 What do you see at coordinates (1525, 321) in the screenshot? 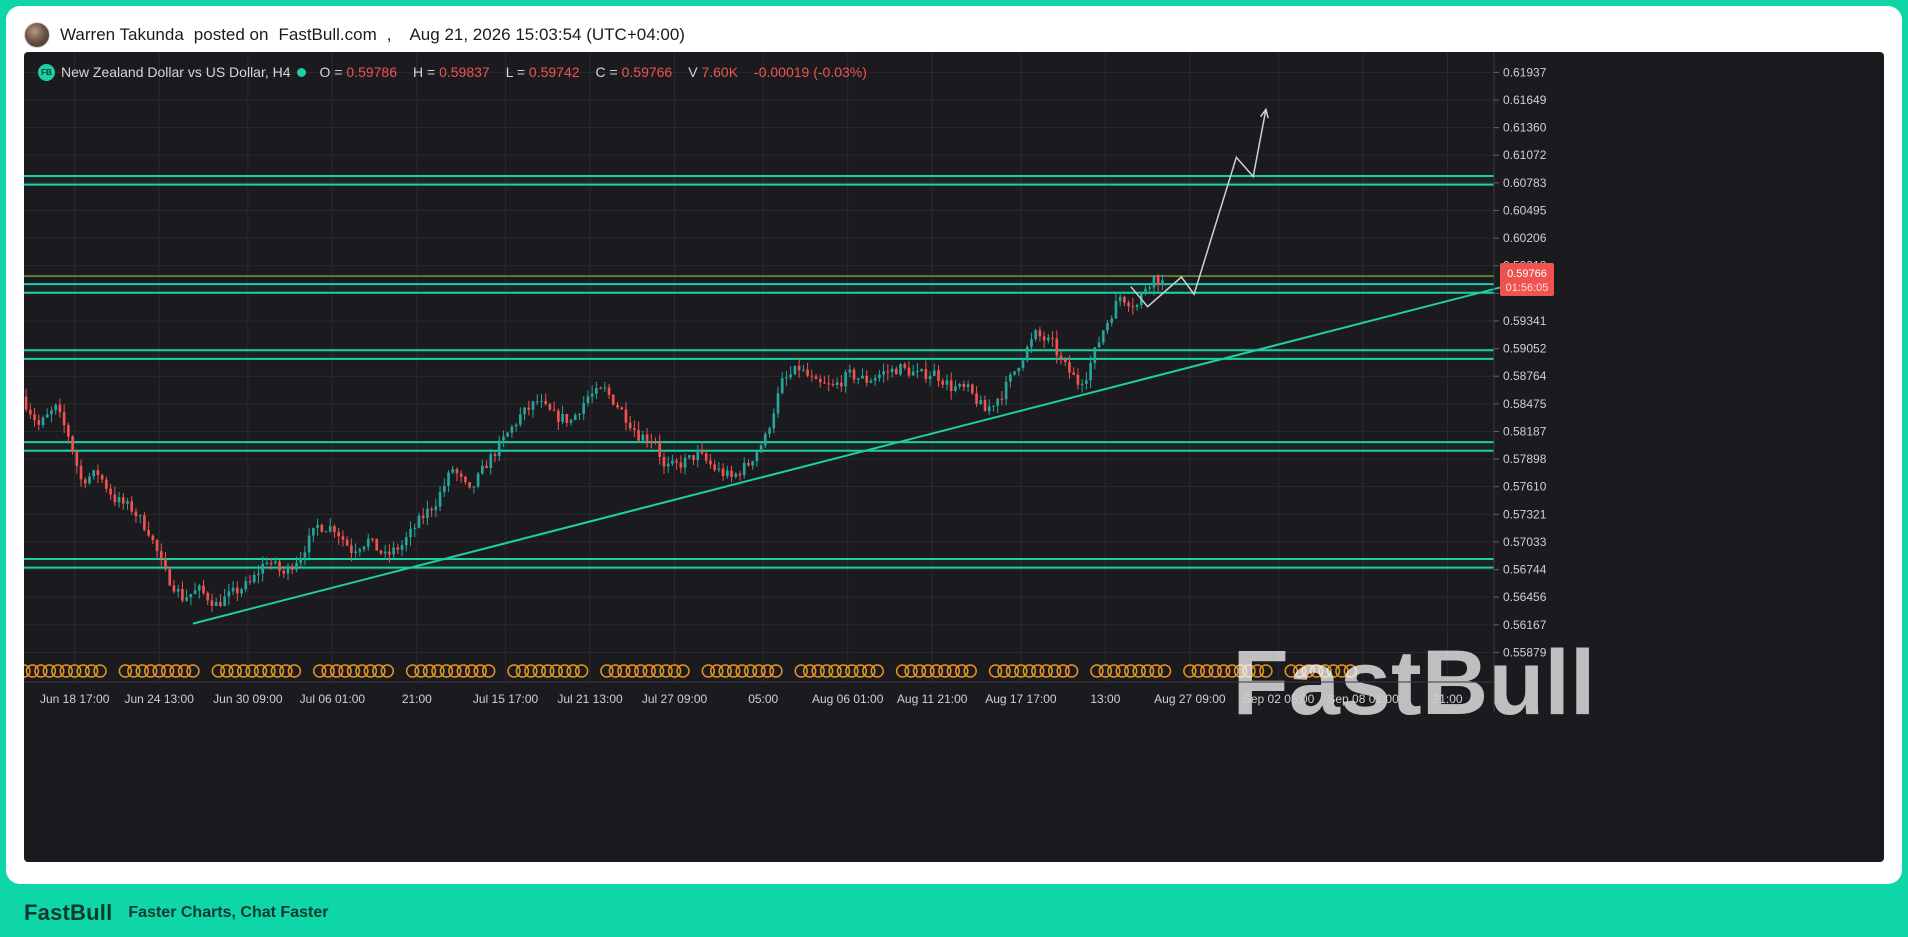
I see `price-tick-label: 0.59341` at bounding box center [1525, 321].